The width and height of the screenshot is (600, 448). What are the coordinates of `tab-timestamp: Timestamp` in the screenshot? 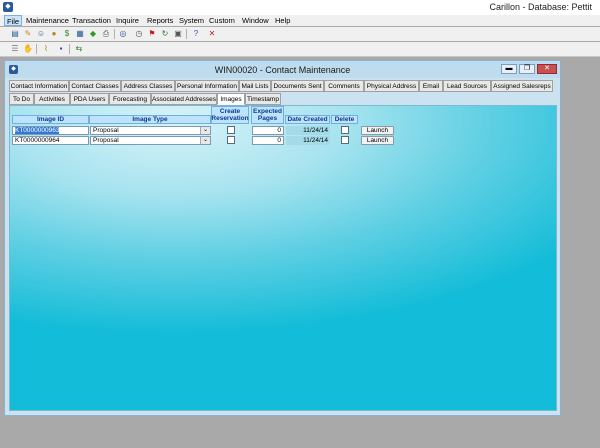 It's located at (263, 99).